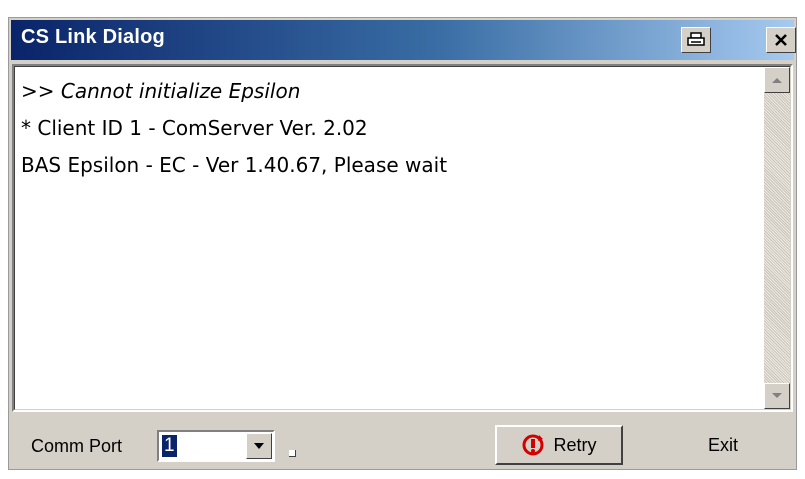 The width and height of the screenshot is (805, 479). What do you see at coordinates (194, 128) in the screenshot?
I see `message-line: * Client ID 1 - ComServer Ver. 2.02` at bounding box center [194, 128].